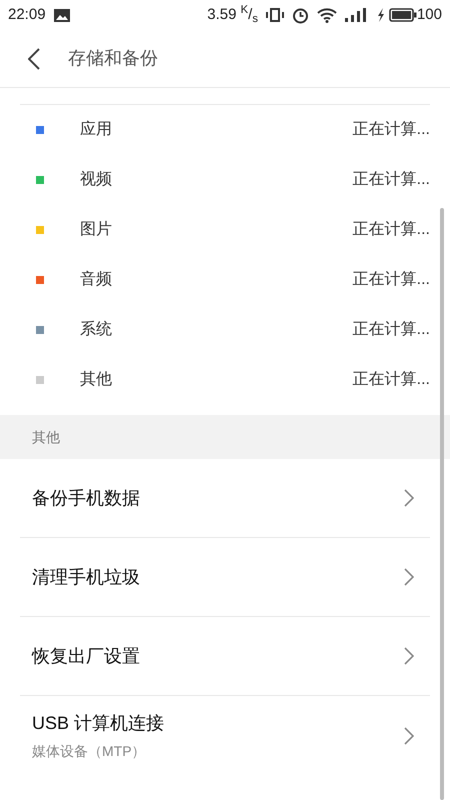 The width and height of the screenshot is (450, 800). What do you see at coordinates (46, 437) in the screenshot?
I see `section-title: 其他` at bounding box center [46, 437].